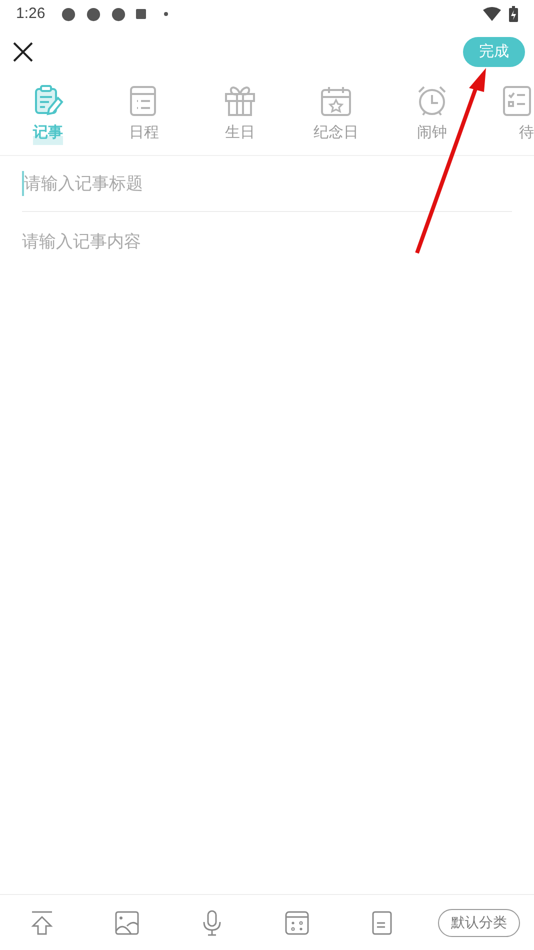  Describe the element at coordinates (517, 101) in the screenshot. I see `todo-icon` at that location.